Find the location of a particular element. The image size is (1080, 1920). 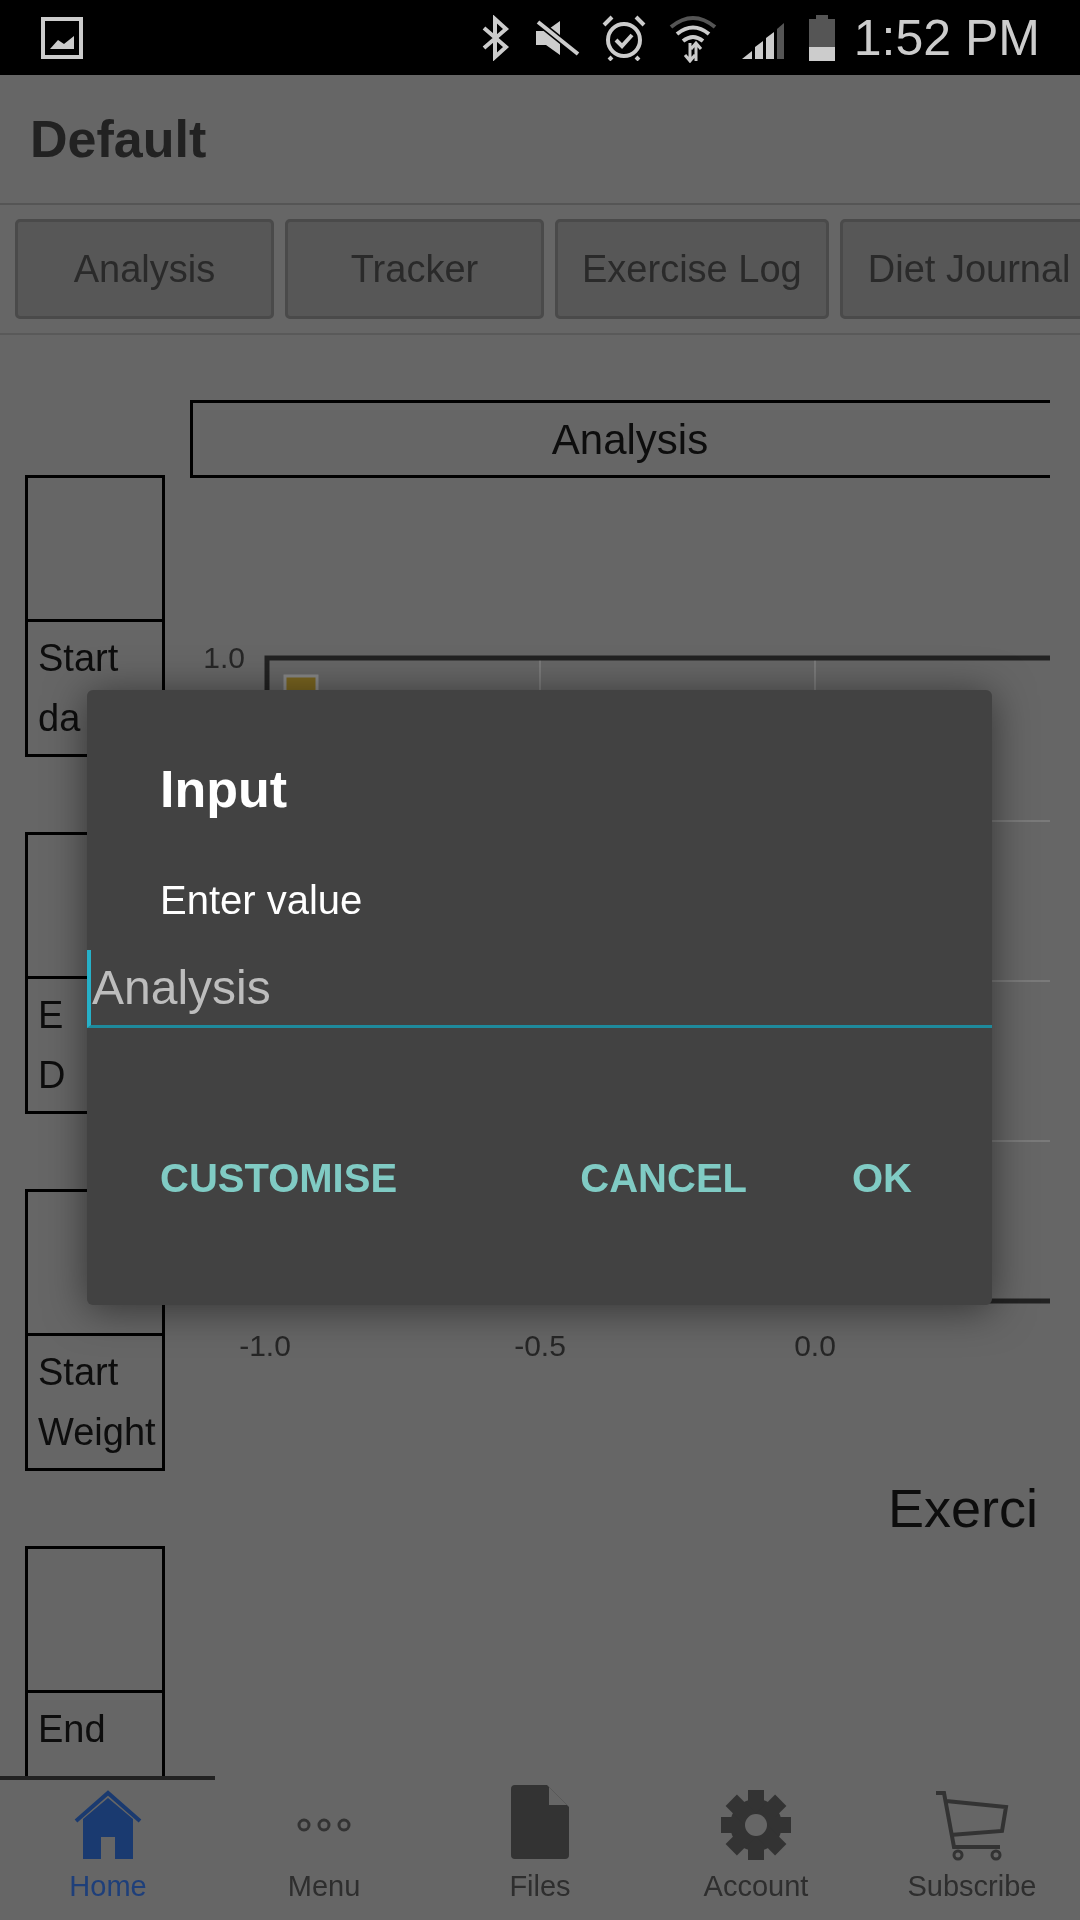

summary-label: End is located at coordinates (72, 1729).